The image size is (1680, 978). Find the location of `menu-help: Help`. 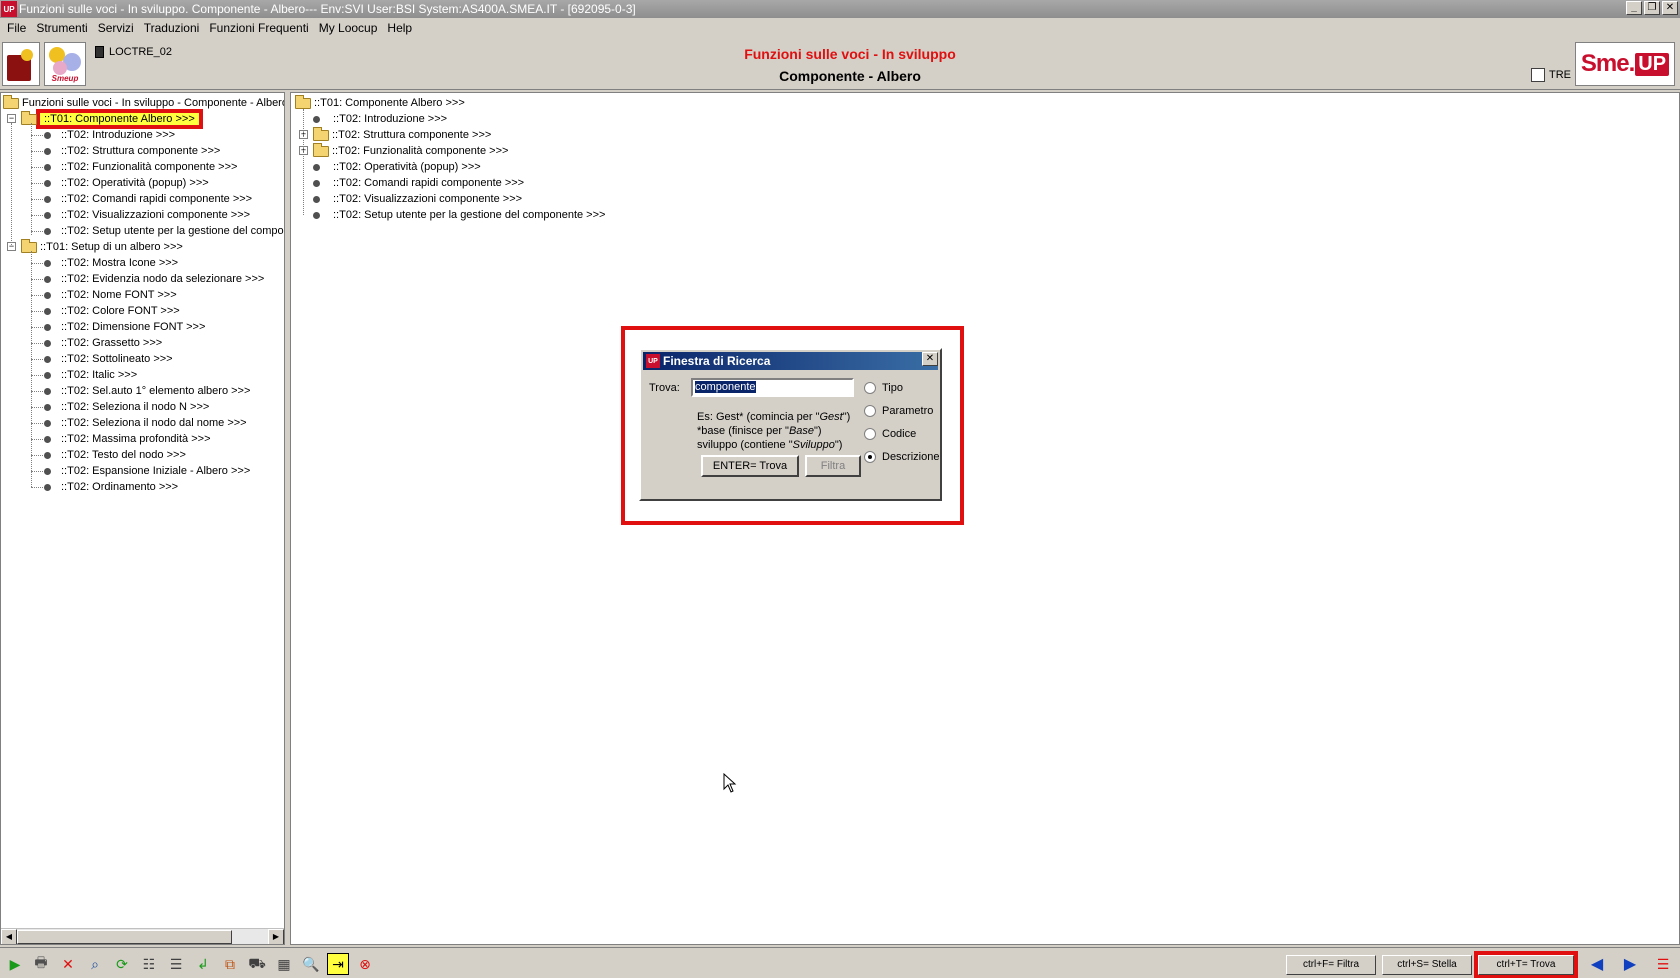

menu-help: Help is located at coordinates (399, 28).